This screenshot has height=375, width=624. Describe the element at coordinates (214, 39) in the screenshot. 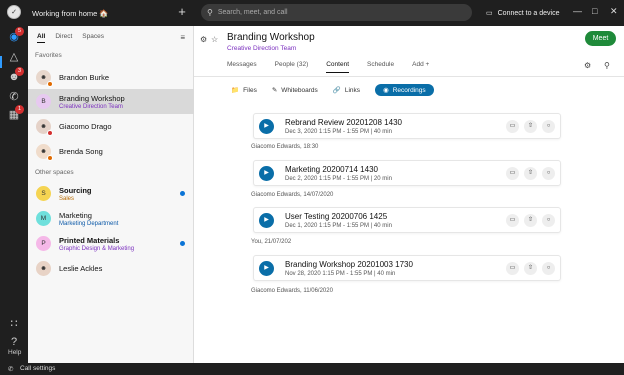

I see `favorite-star-icon: ☆` at that location.